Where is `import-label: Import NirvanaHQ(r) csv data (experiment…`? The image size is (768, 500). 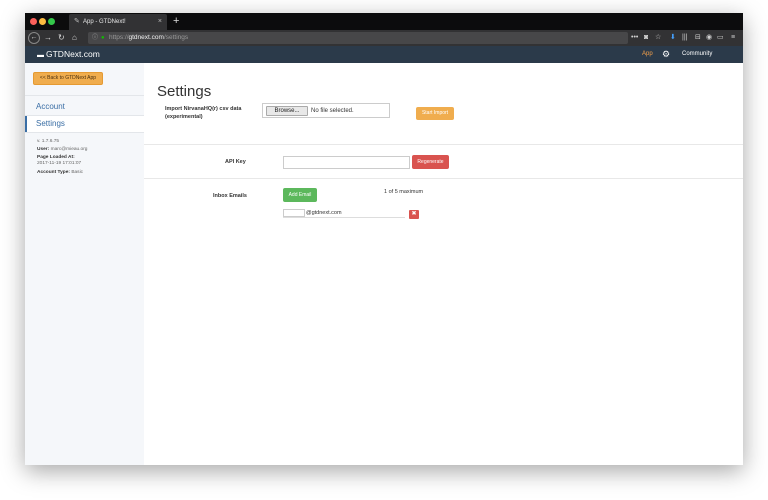 import-label: Import NirvanaHQ(r) csv data (experiment… is located at coordinates (203, 113).